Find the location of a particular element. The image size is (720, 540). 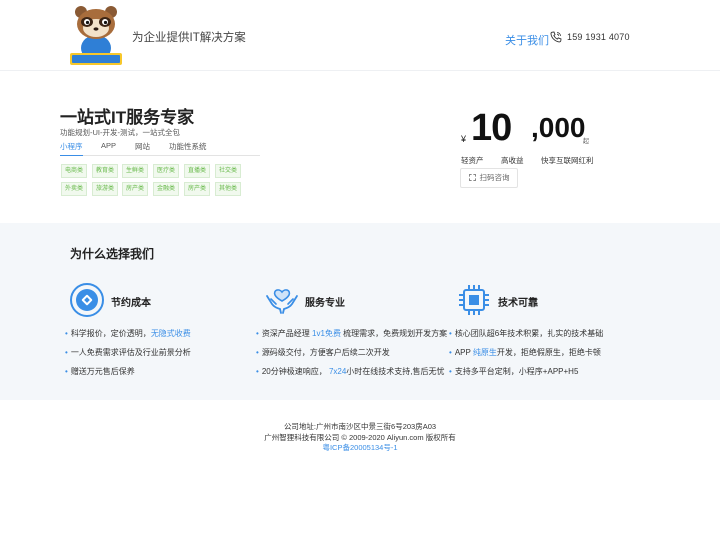

bullet-tech-2: • APP 纯原生开发，拒绝假原生，拒绝卡顿 is located at coordinates (525, 352).